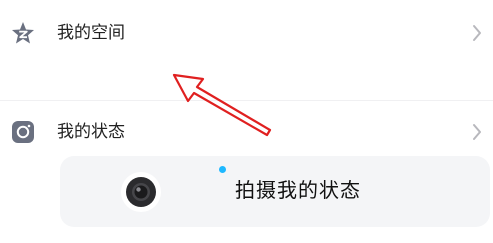 This screenshot has height=243, width=493. What do you see at coordinates (91, 32) in the screenshot?
I see `menu-item-label: 我的空间` at bounding box center [91, 32].